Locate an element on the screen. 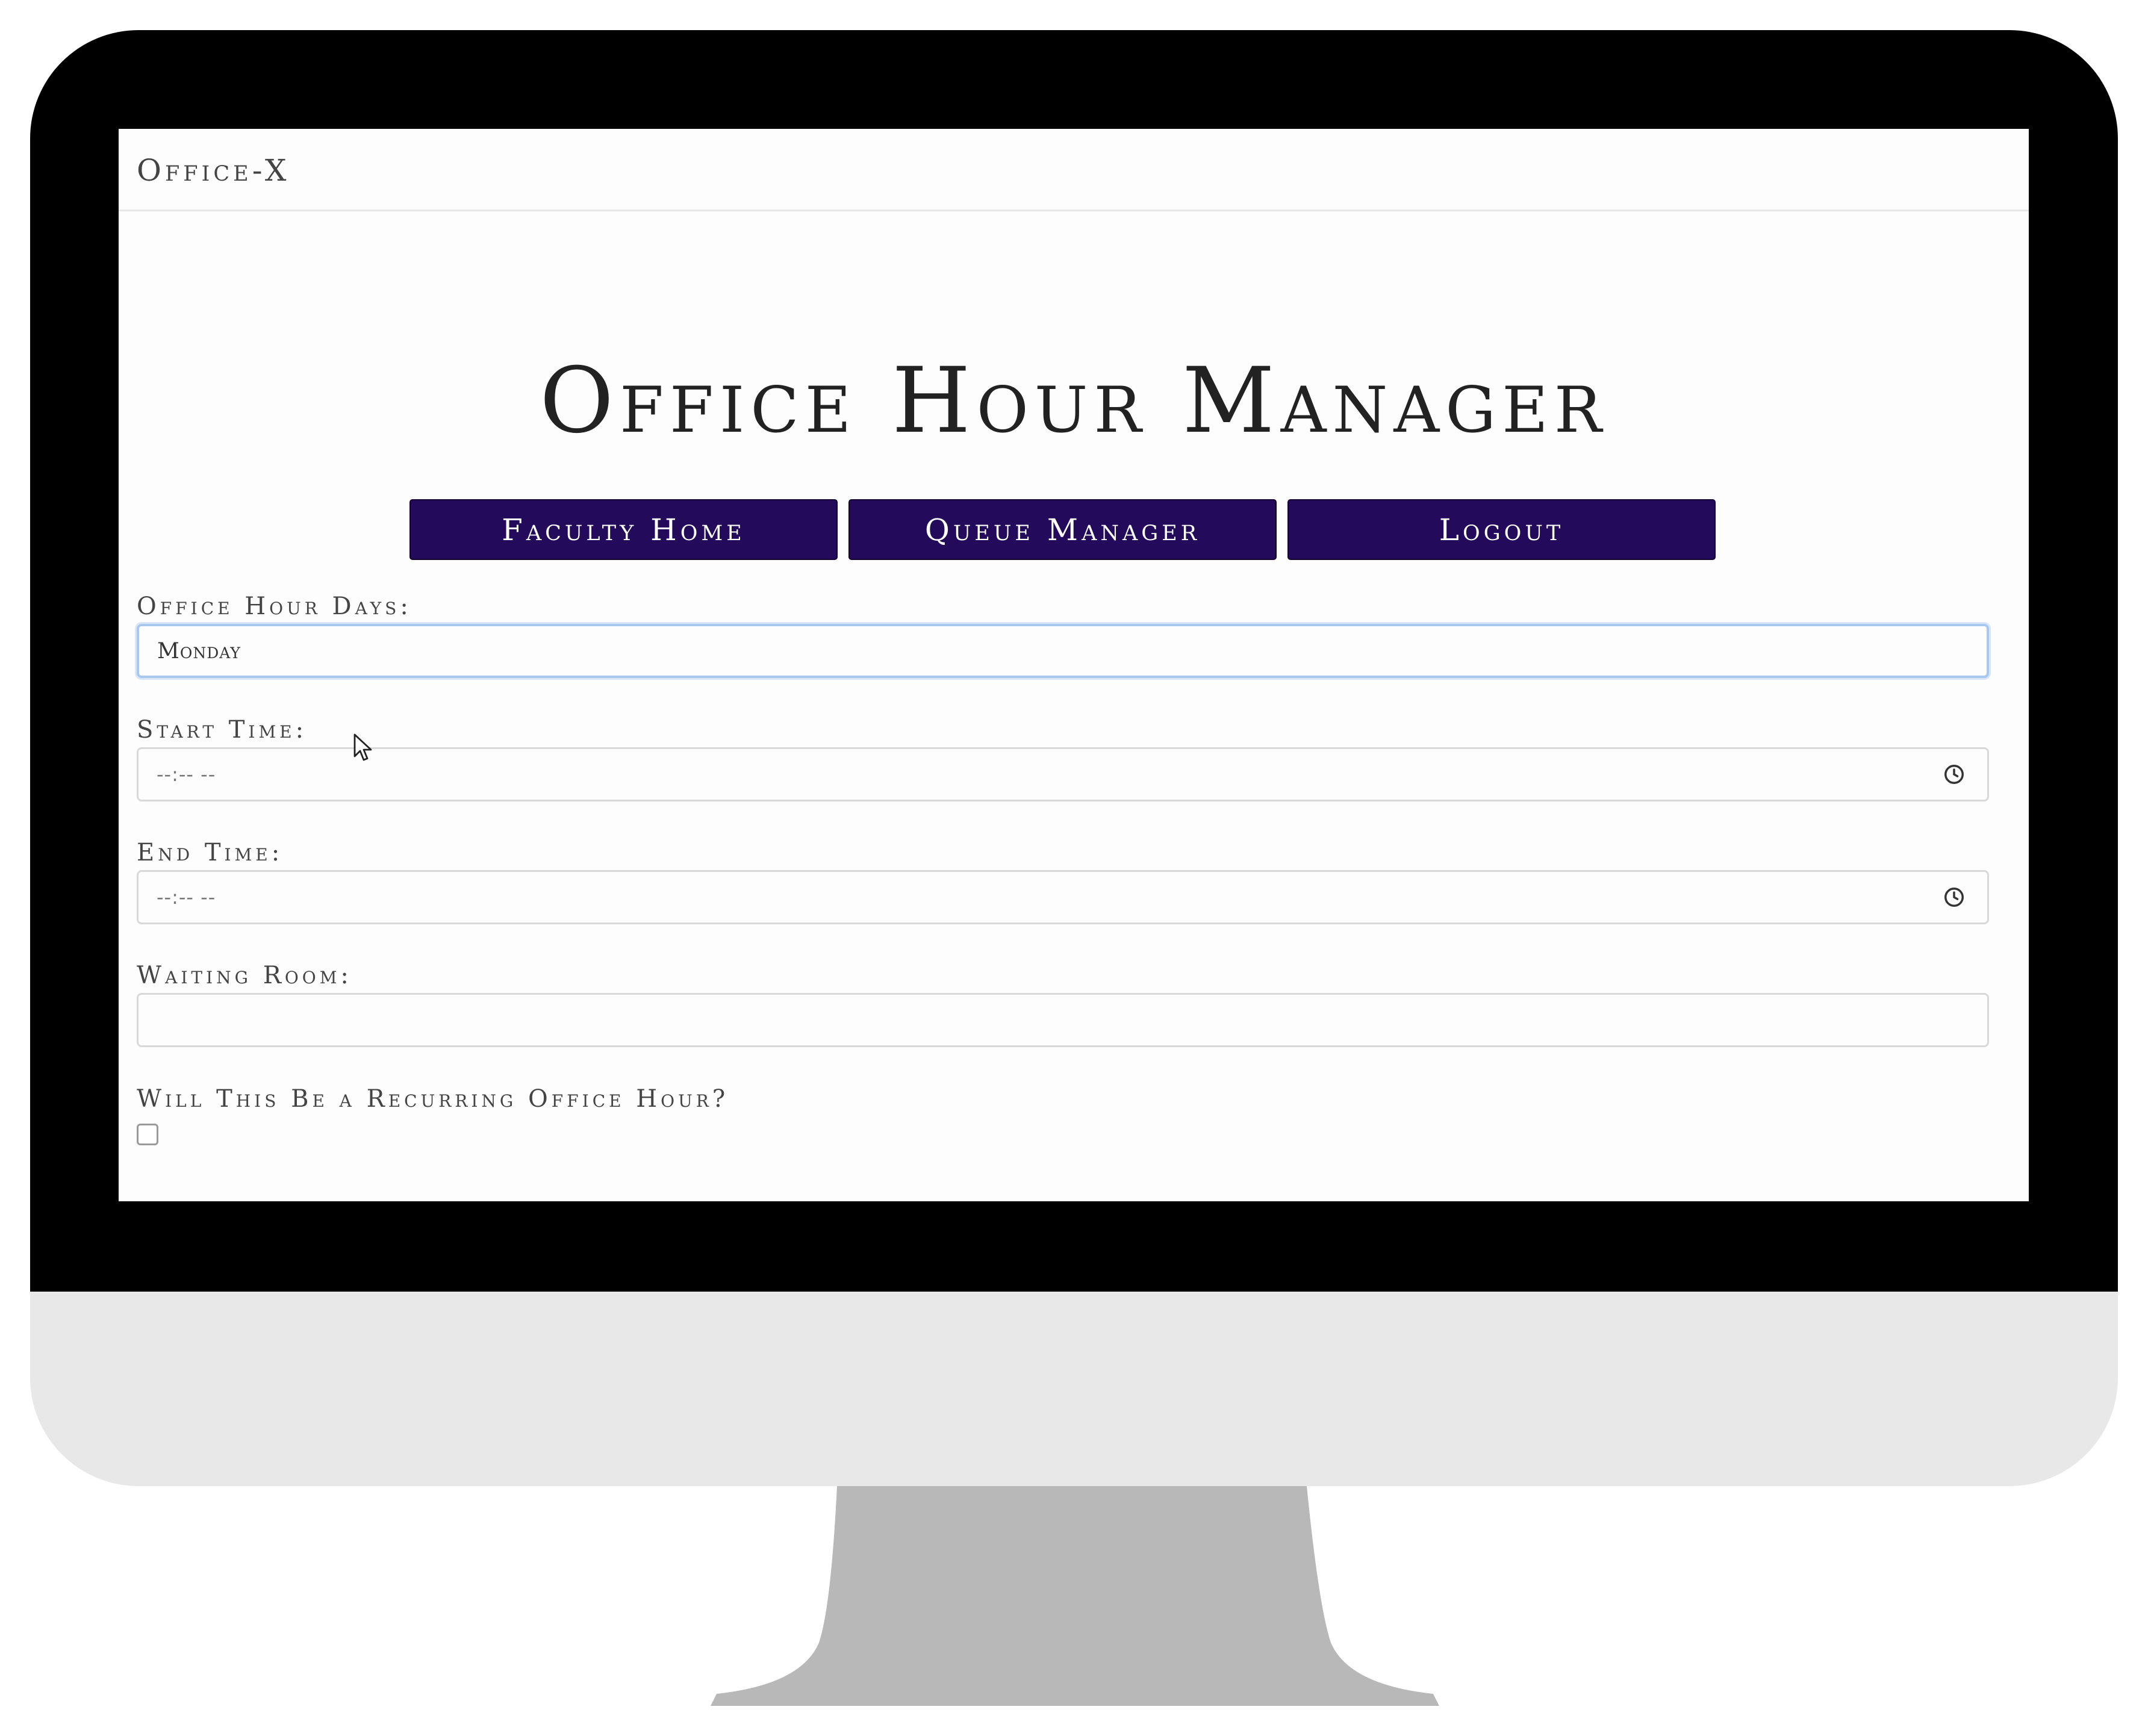 The image size is (2148, 1736). queue-manager-button: Queue Manager is located at coordinates (1062, 529).